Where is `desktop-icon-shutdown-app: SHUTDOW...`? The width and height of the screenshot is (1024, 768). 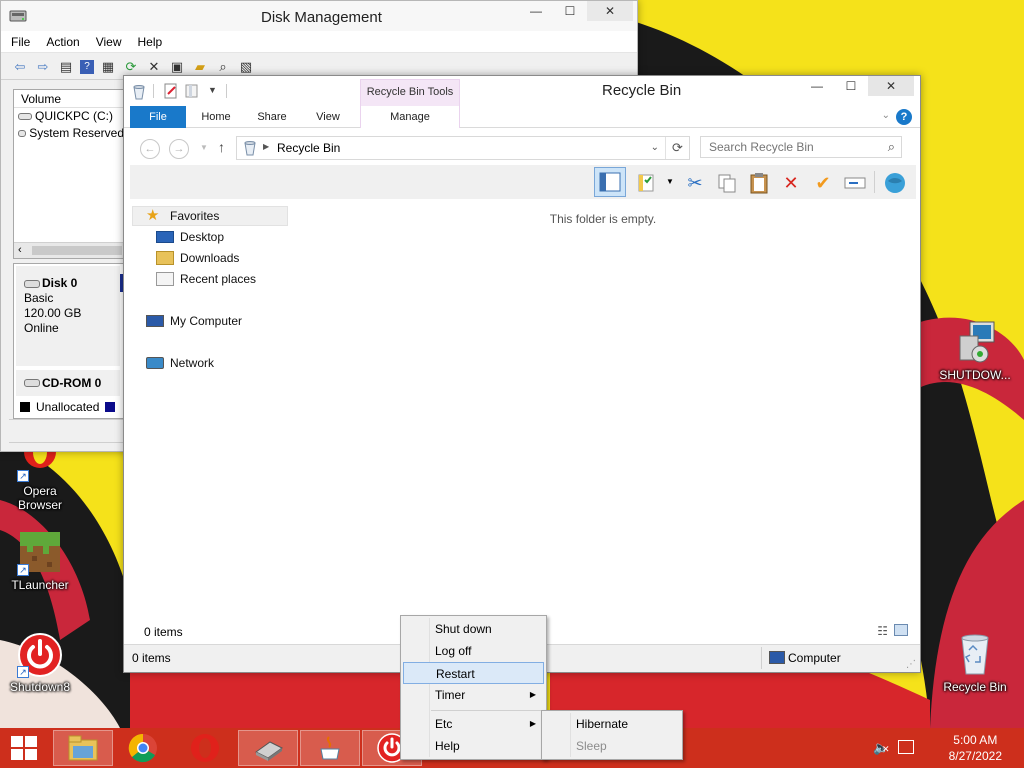
desktop-icon-shutdown-app: SHUTDOW... is located at coordinates (975, 351).